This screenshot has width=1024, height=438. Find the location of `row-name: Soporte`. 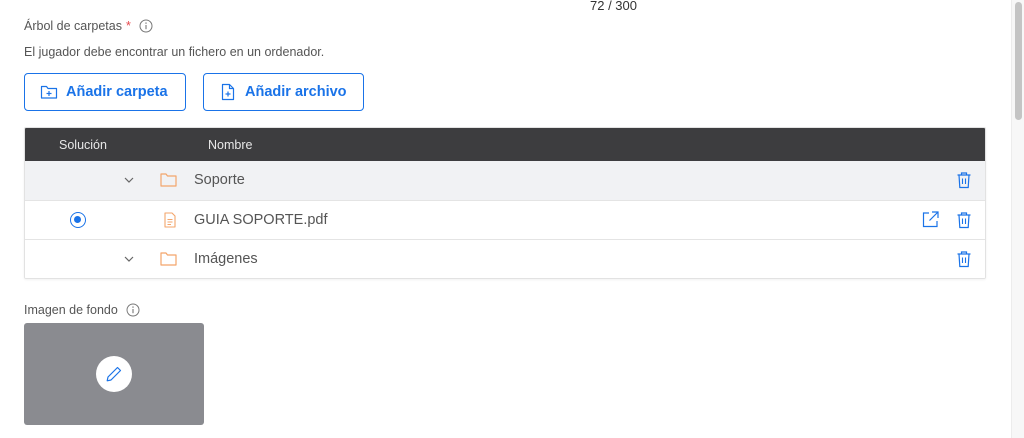

row-name: Soporte is located at coordinates (219, 180).